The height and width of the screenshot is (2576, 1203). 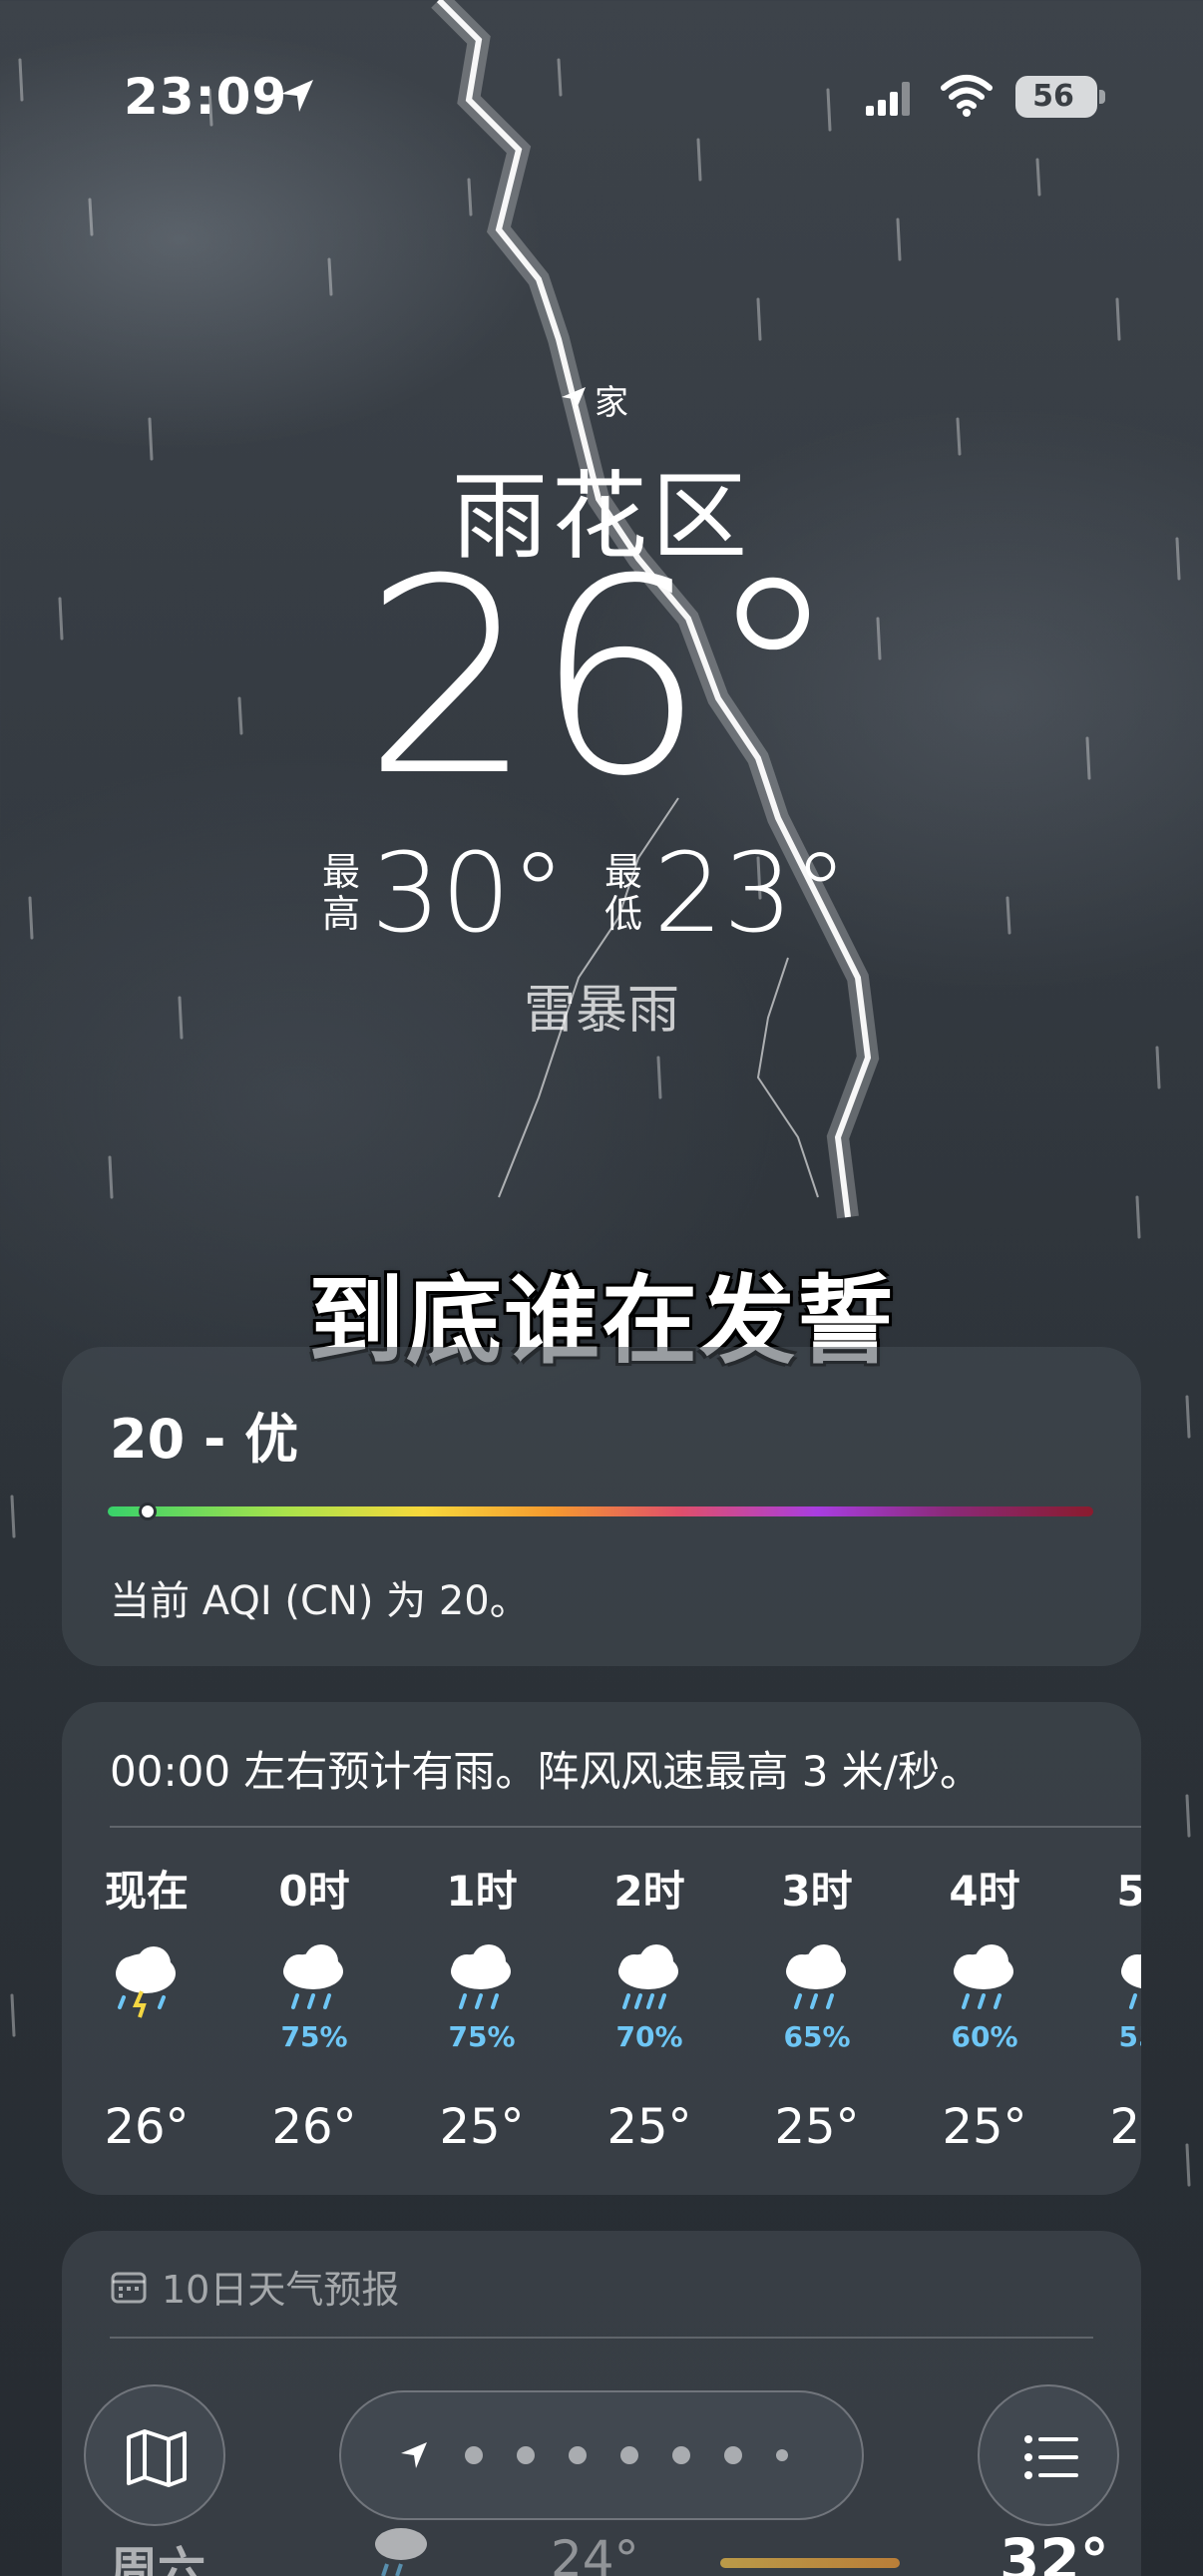 I want to click on hour-label: 4时, so click(x=984, y=1891).